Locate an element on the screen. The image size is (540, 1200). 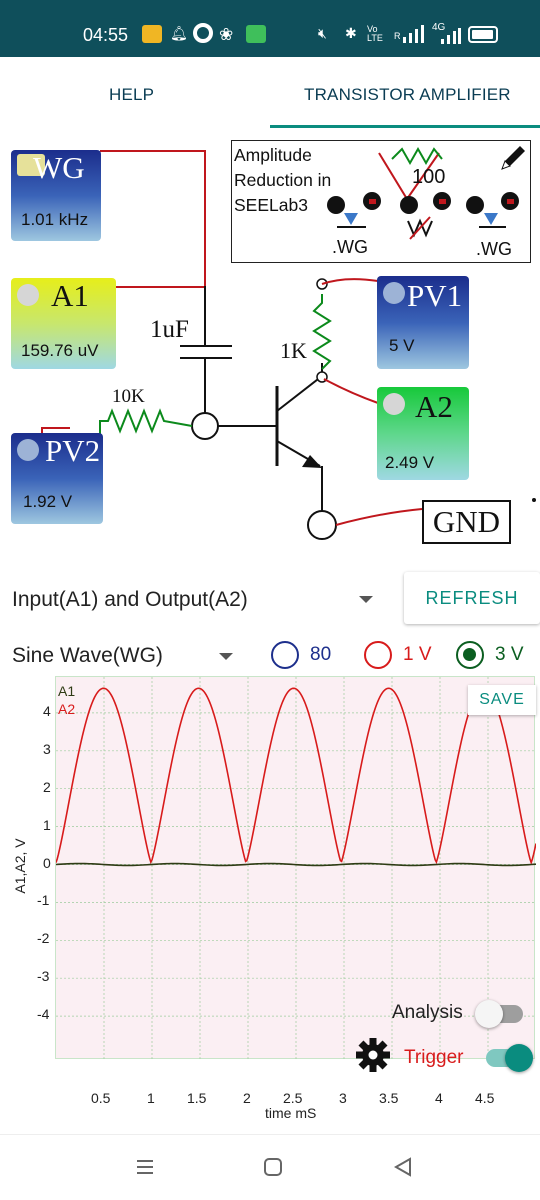
plot-select: Input(A1) and Output(A2) is located at coordinates (130, 600).